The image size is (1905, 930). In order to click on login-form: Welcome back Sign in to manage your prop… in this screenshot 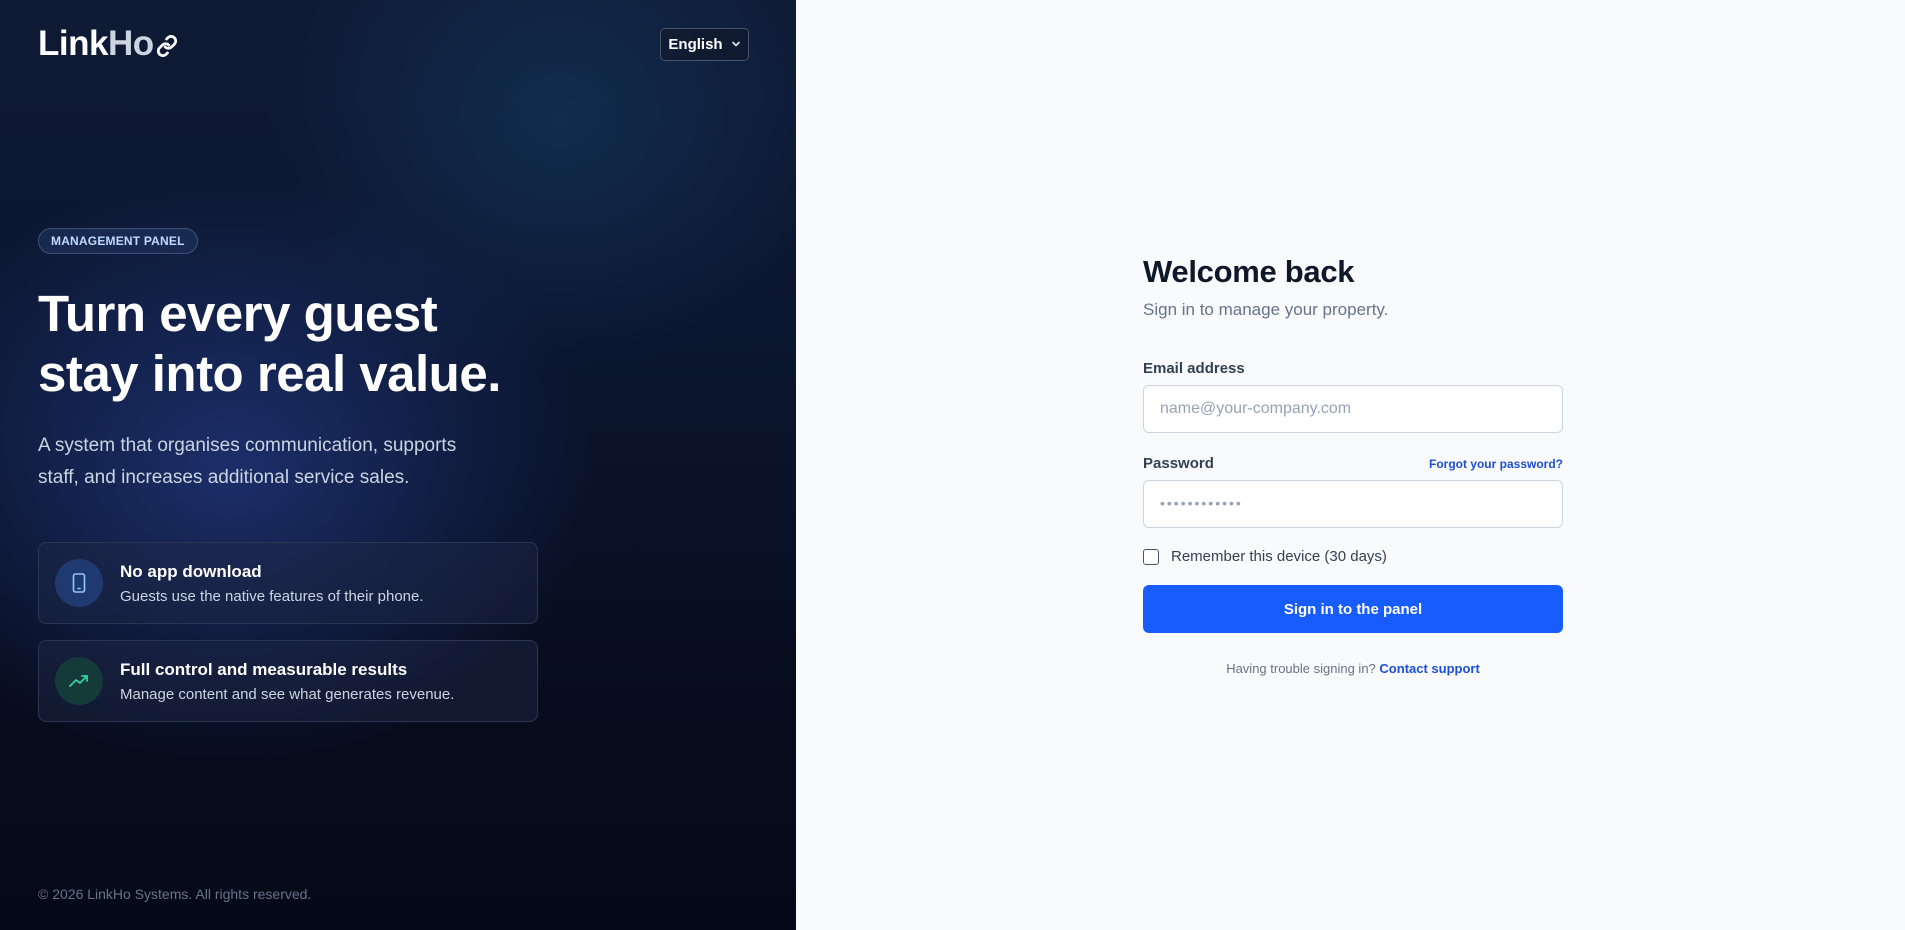, I will do `click(1353, 465)`.